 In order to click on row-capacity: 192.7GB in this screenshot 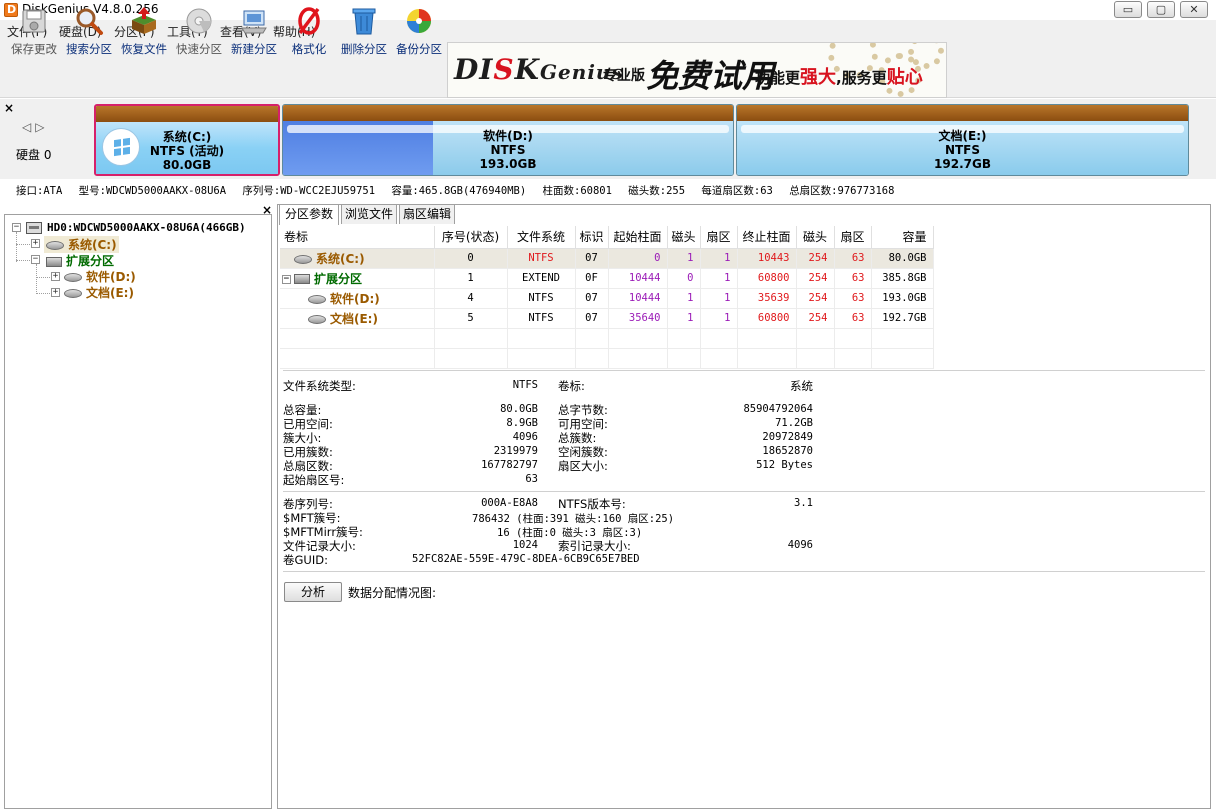, I will do `click(902, 318)`.